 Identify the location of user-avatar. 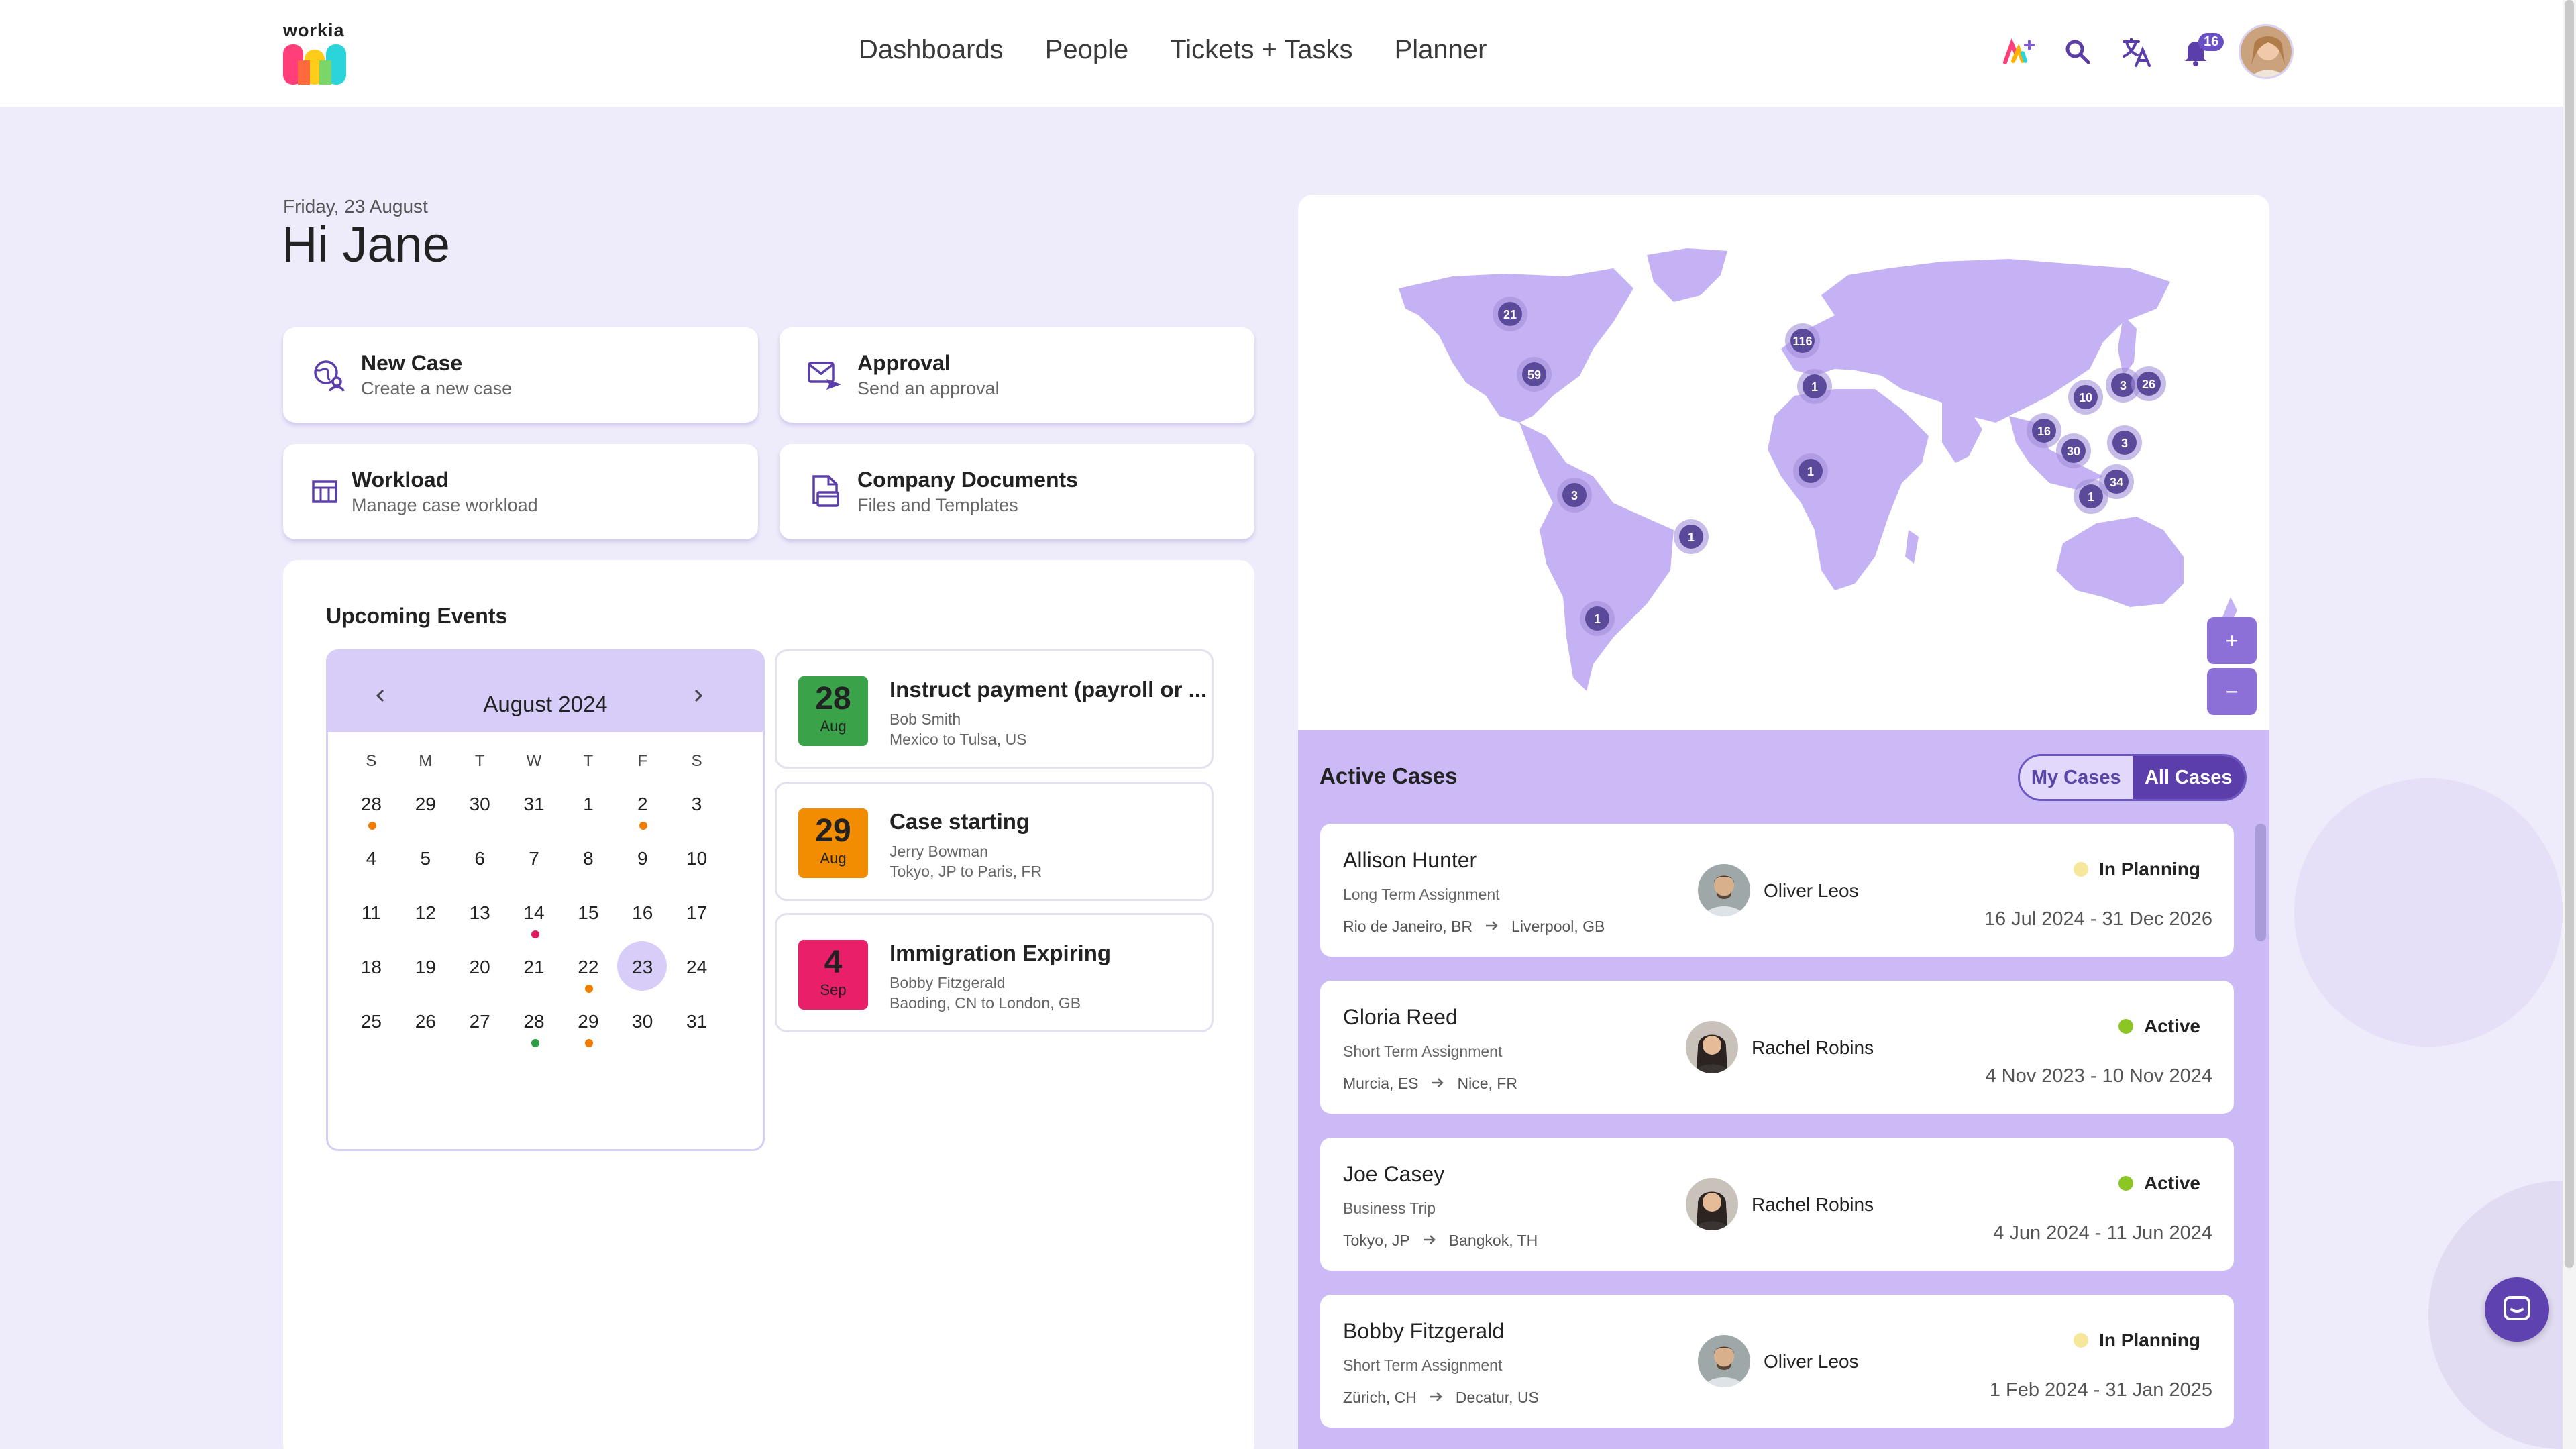
(2266, 51).